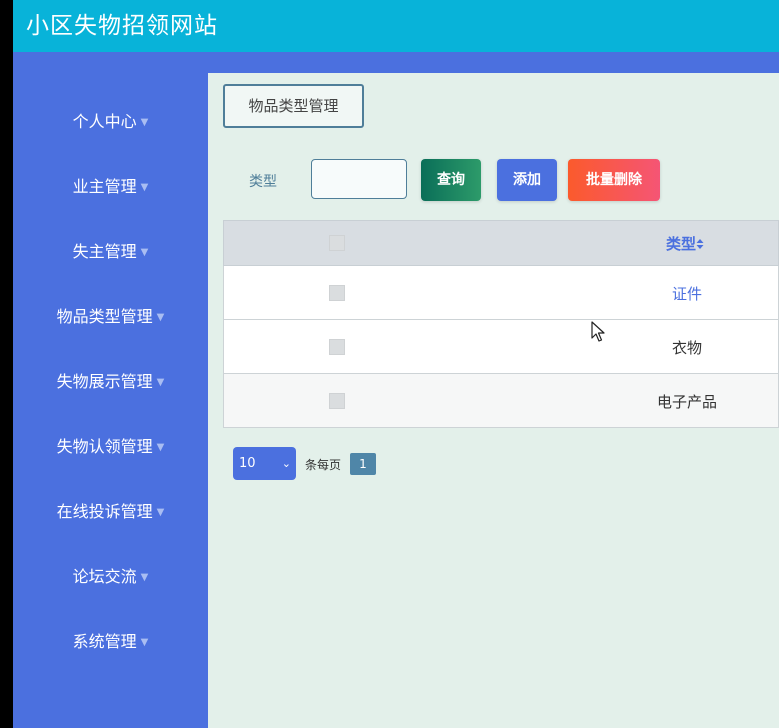 Image resolution: width=779 pixels, height=728 pixels. What do you see at coordinates (614, 180) in the screenshot?
I see `batch-delete-button: 批量删除` at bounding box center [614, 180].